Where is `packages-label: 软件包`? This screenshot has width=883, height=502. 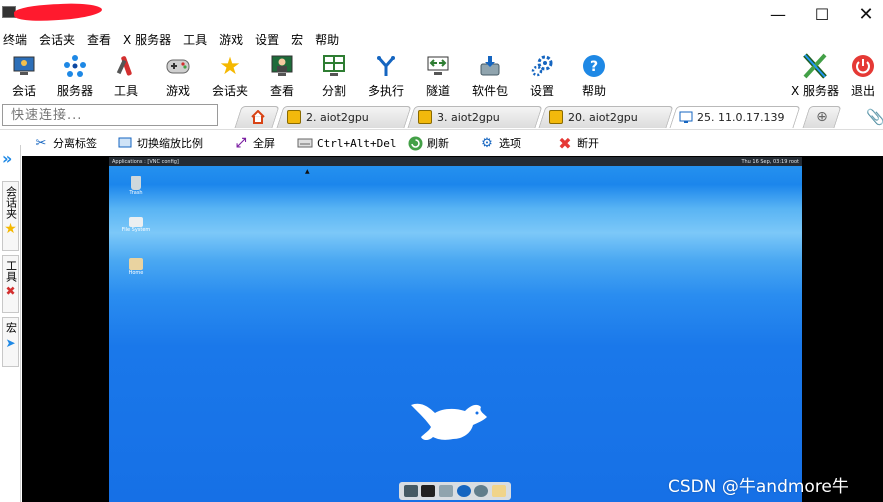 packages-label: 软件包 is located at coordinates (489, 91).